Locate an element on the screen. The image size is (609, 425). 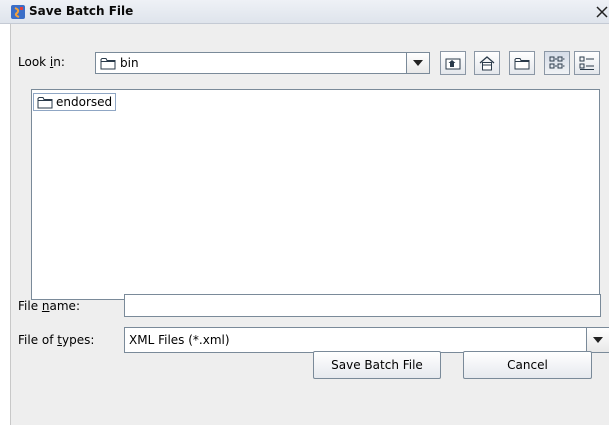
details-view-button is located at coordinates (587, 63).